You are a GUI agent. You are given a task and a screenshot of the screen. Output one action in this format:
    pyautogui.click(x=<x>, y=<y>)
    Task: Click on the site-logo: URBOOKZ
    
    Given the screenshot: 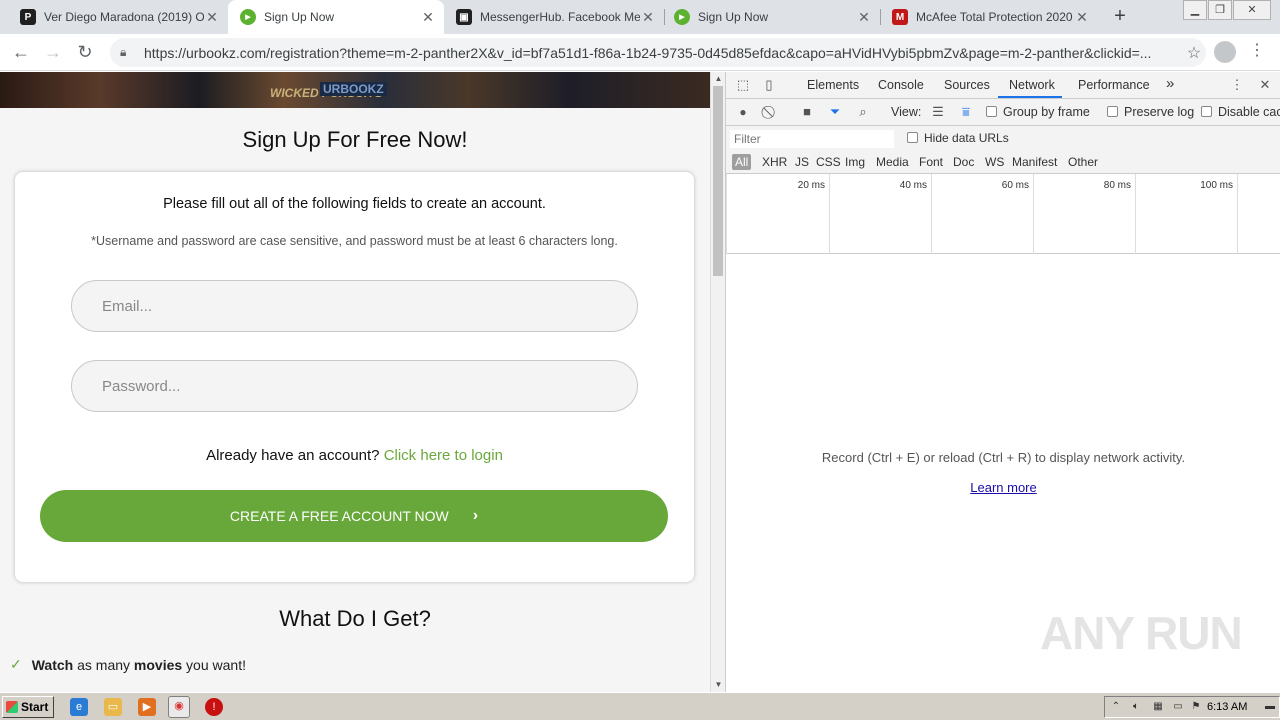 What is the action you would take?
    pyautogui.click(x=353, y=89)
    